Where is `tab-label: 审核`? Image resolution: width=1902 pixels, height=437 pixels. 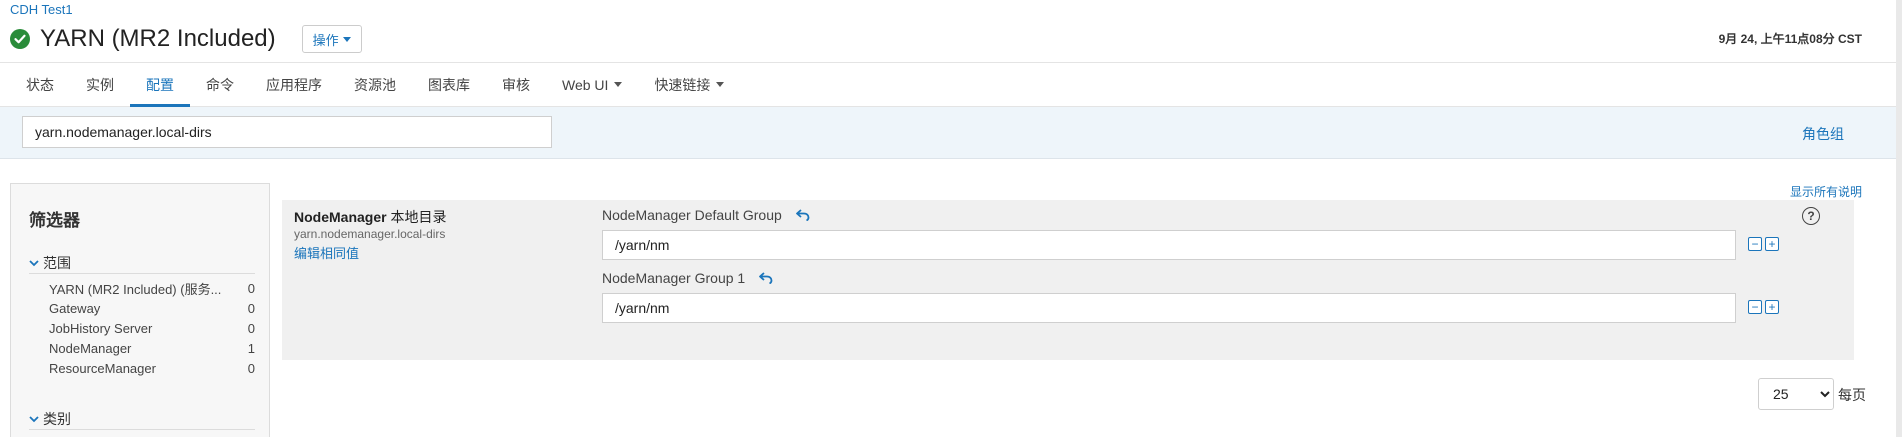
tab-label: 审核 is located at coordinates (516, 84).